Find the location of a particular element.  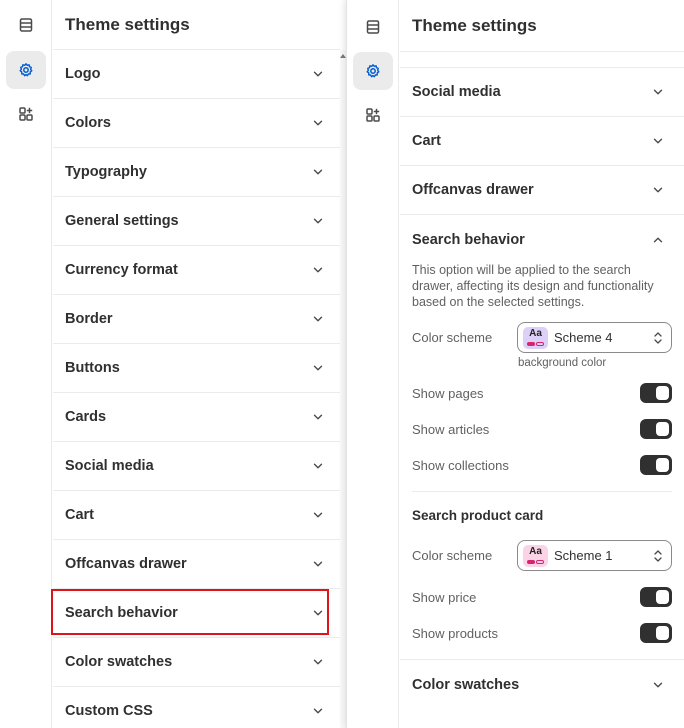

toggle-row: Show articles is located at coordinates (542, 429).